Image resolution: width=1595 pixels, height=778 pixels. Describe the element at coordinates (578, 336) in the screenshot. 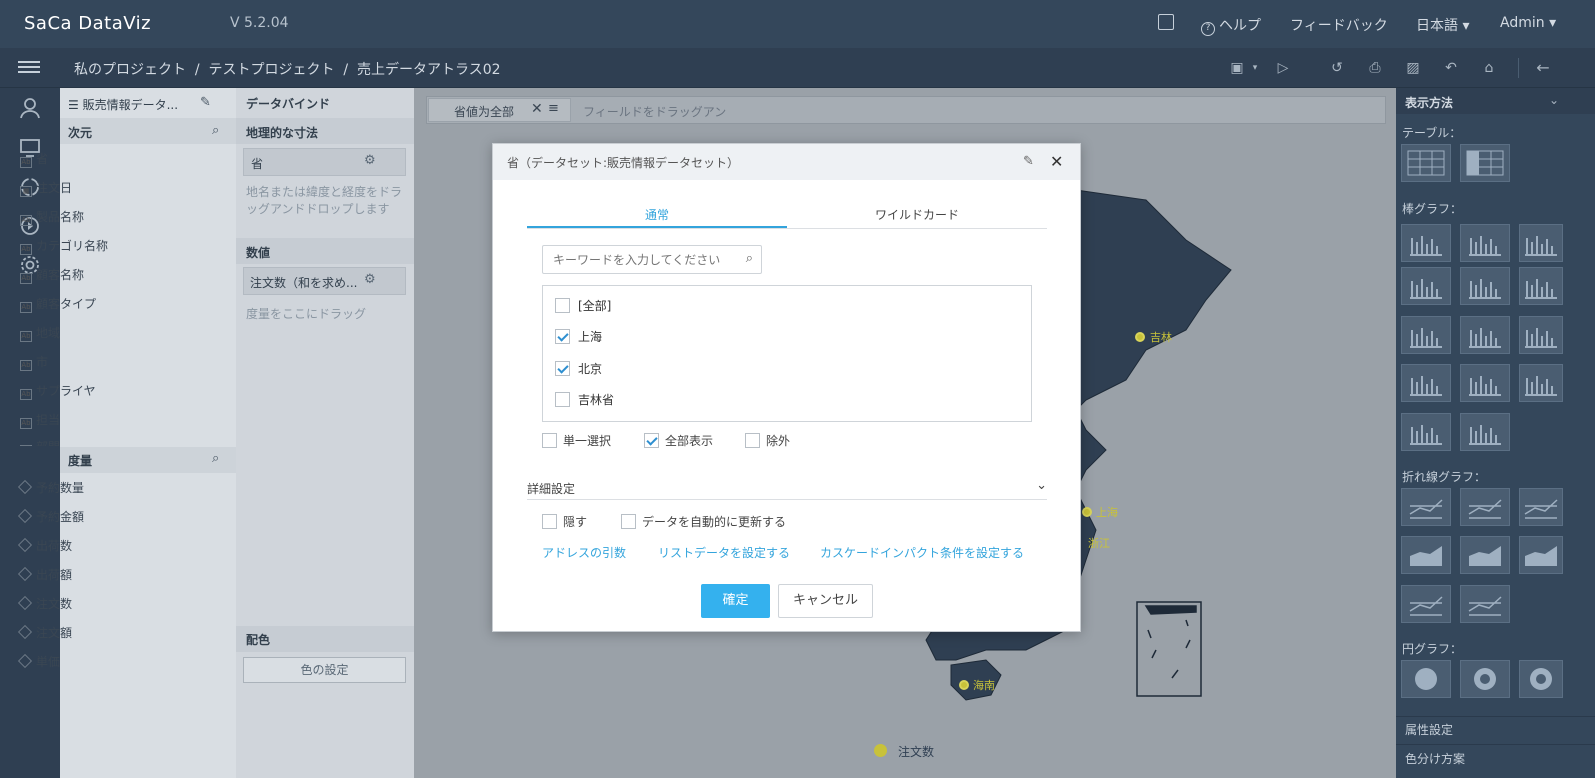

I see `list-item: 上海` at that location.